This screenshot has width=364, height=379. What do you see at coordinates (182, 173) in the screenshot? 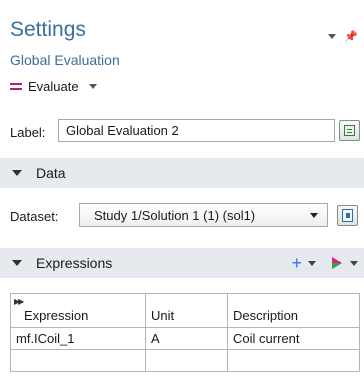
I see `data-section-header: Data` at bounding box center [182, 173].